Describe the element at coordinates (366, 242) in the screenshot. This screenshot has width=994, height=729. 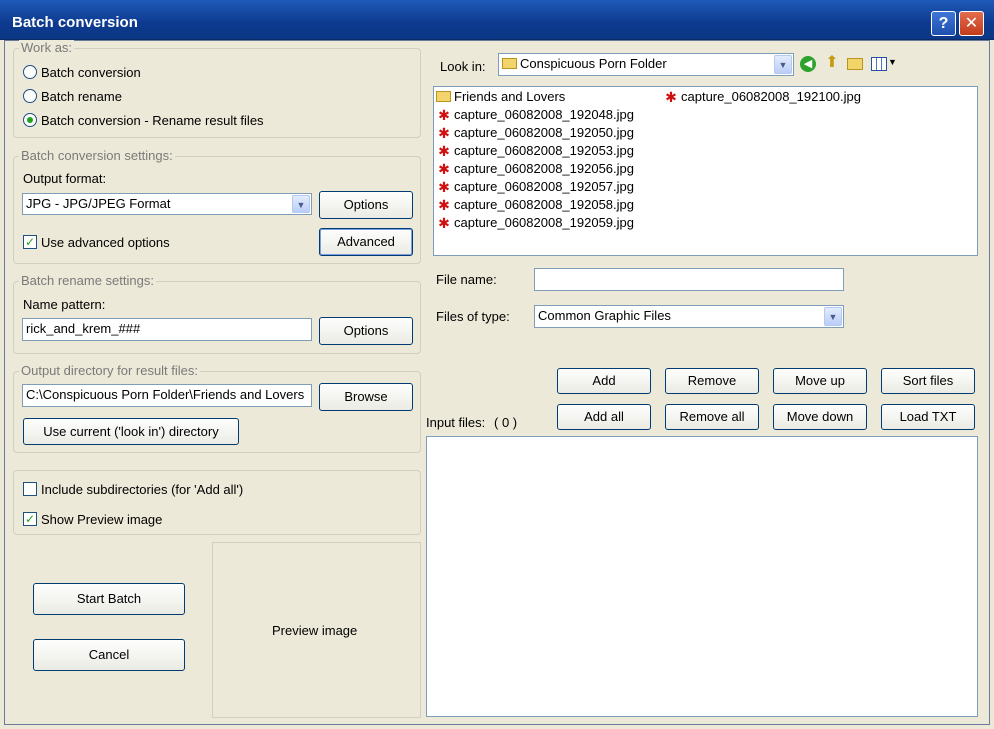
I see `advanced-button: Advanced` at that location.